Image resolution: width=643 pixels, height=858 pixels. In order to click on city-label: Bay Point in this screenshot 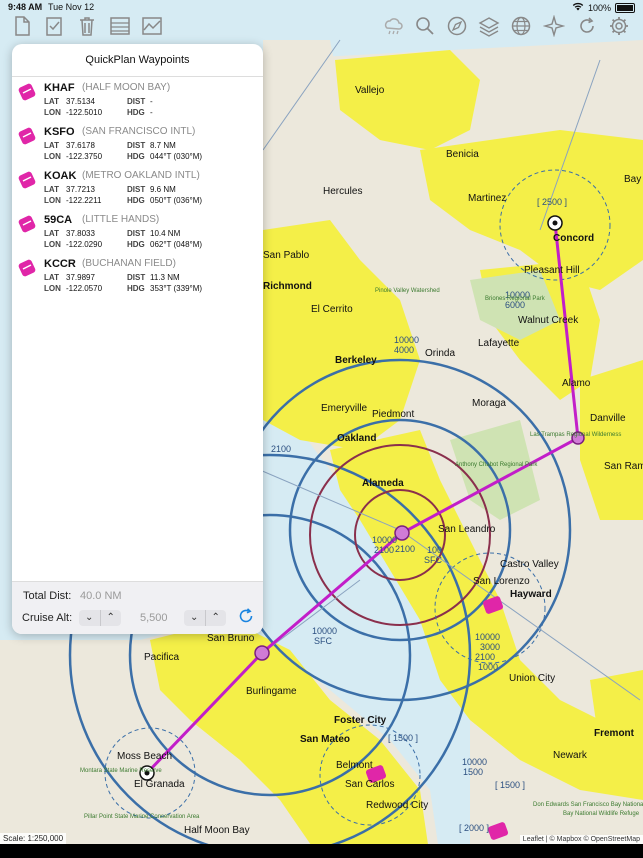, I will do `click(633, 179)`.